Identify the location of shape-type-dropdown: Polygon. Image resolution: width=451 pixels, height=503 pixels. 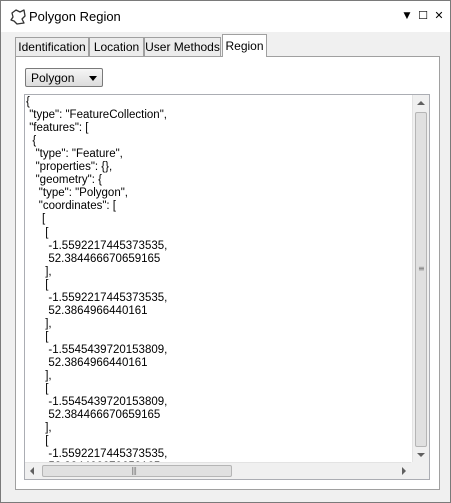
(64, 77).